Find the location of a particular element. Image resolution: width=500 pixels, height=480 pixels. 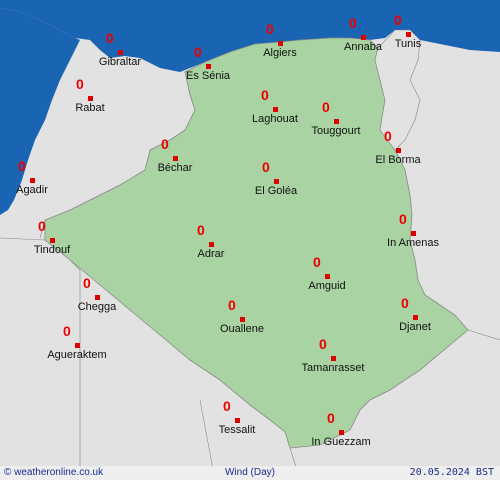

station-name: Laghouat is located at coordinates (275, 119).